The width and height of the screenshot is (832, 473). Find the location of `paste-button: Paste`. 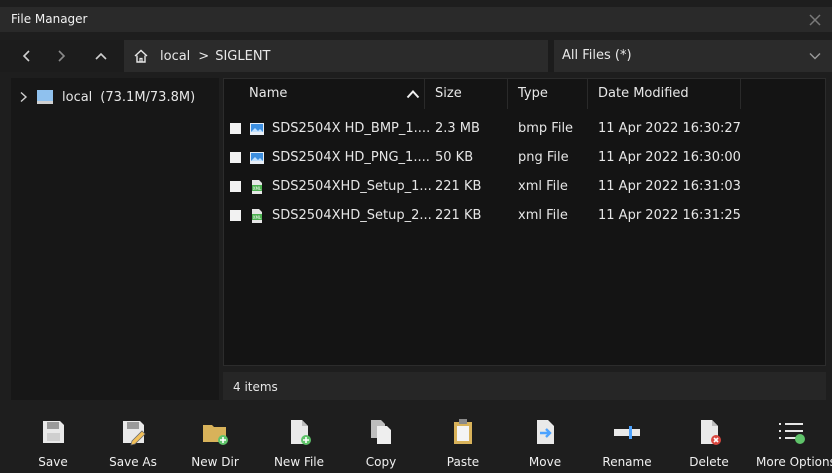

paste-button: Paste is located at coordinates (463, 439).